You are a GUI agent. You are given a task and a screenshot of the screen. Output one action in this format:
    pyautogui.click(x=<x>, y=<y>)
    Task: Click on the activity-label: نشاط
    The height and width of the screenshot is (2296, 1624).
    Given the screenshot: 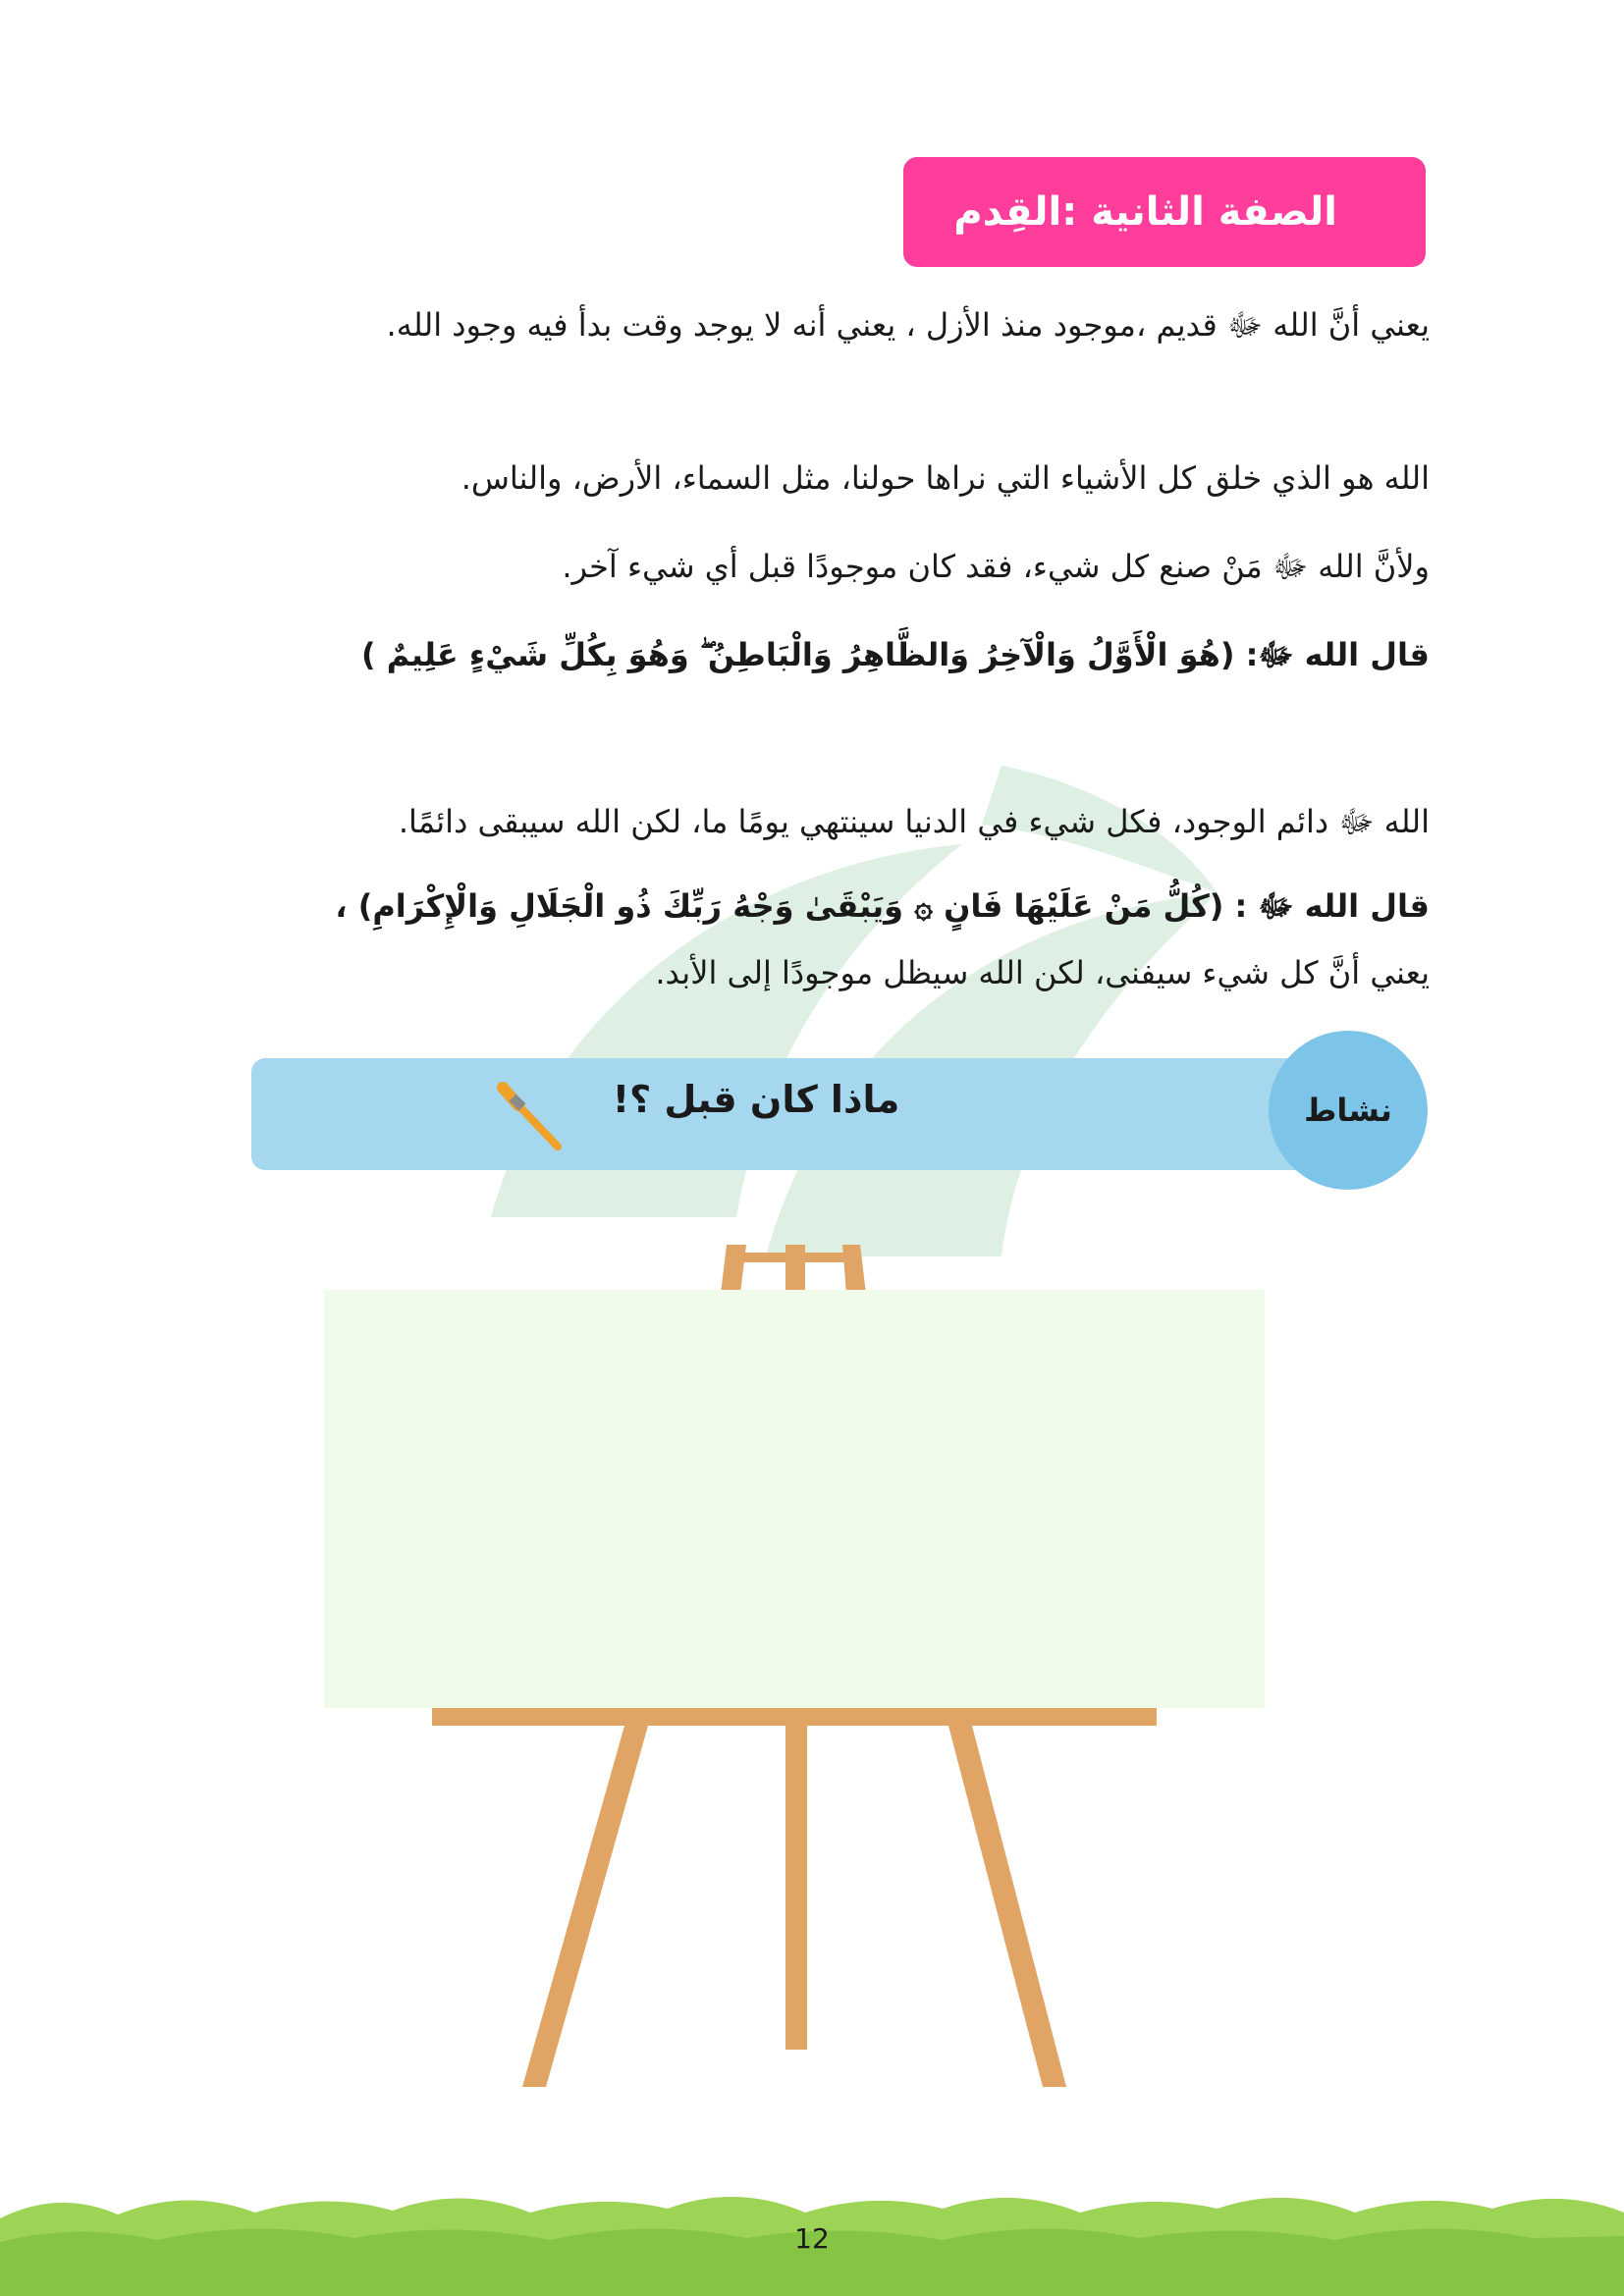 What is the action you would take?
    pyautogui.click(x=1348, y=1110)
    